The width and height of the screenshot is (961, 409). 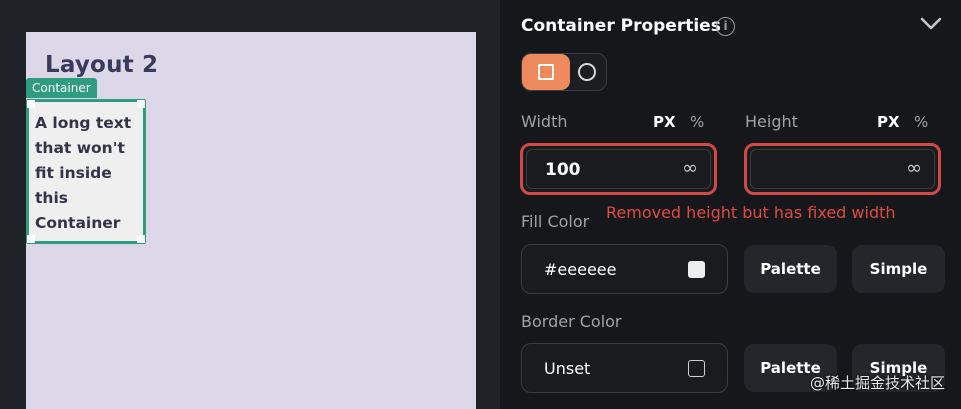 I want to click on container-tag: Container, so click(x=61, y=88).